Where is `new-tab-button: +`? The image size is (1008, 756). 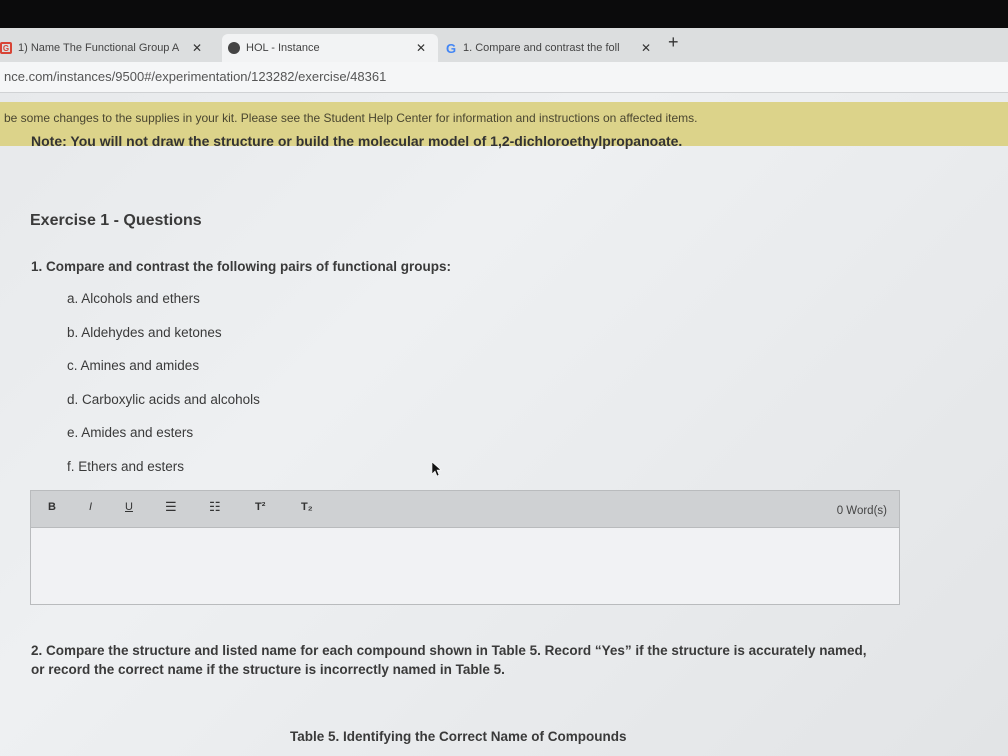
new-tab-button: + is located at coordinates (673, 42).